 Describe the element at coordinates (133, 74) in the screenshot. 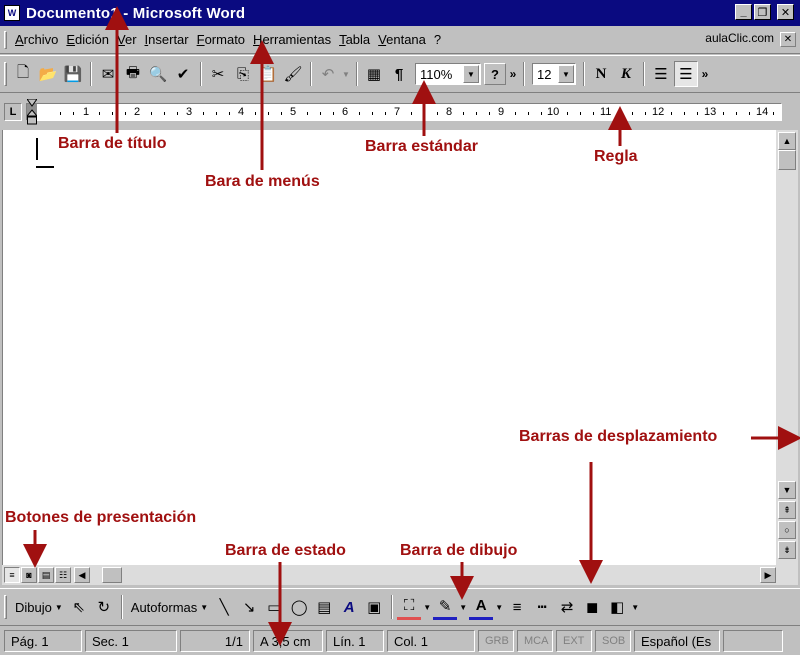

I see `print-icon: 🖶` at that location.